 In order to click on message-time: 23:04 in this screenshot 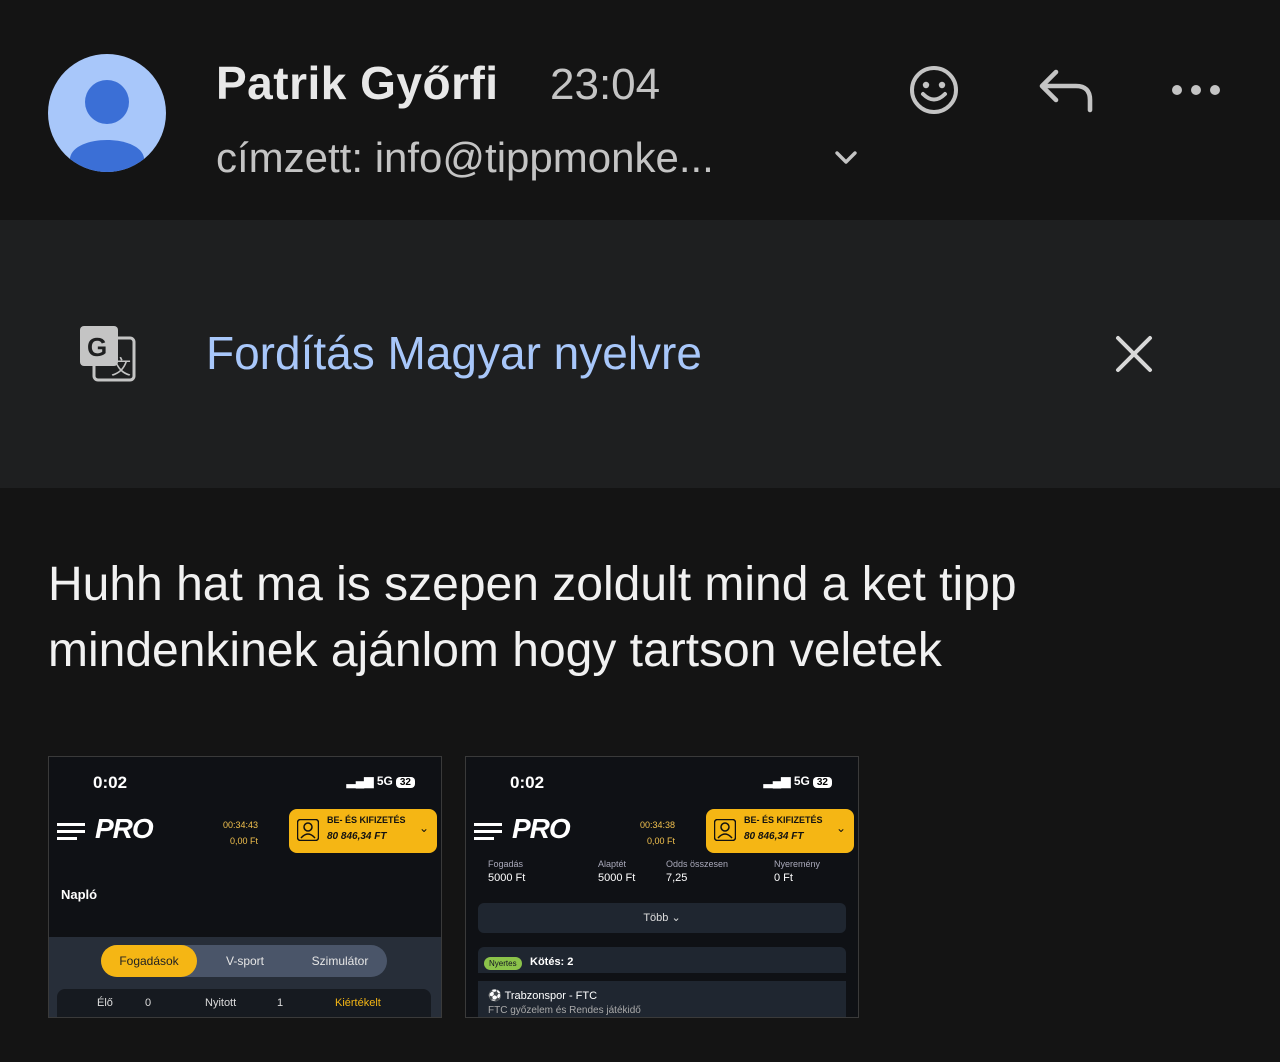, I will do `click(605, 84)`.